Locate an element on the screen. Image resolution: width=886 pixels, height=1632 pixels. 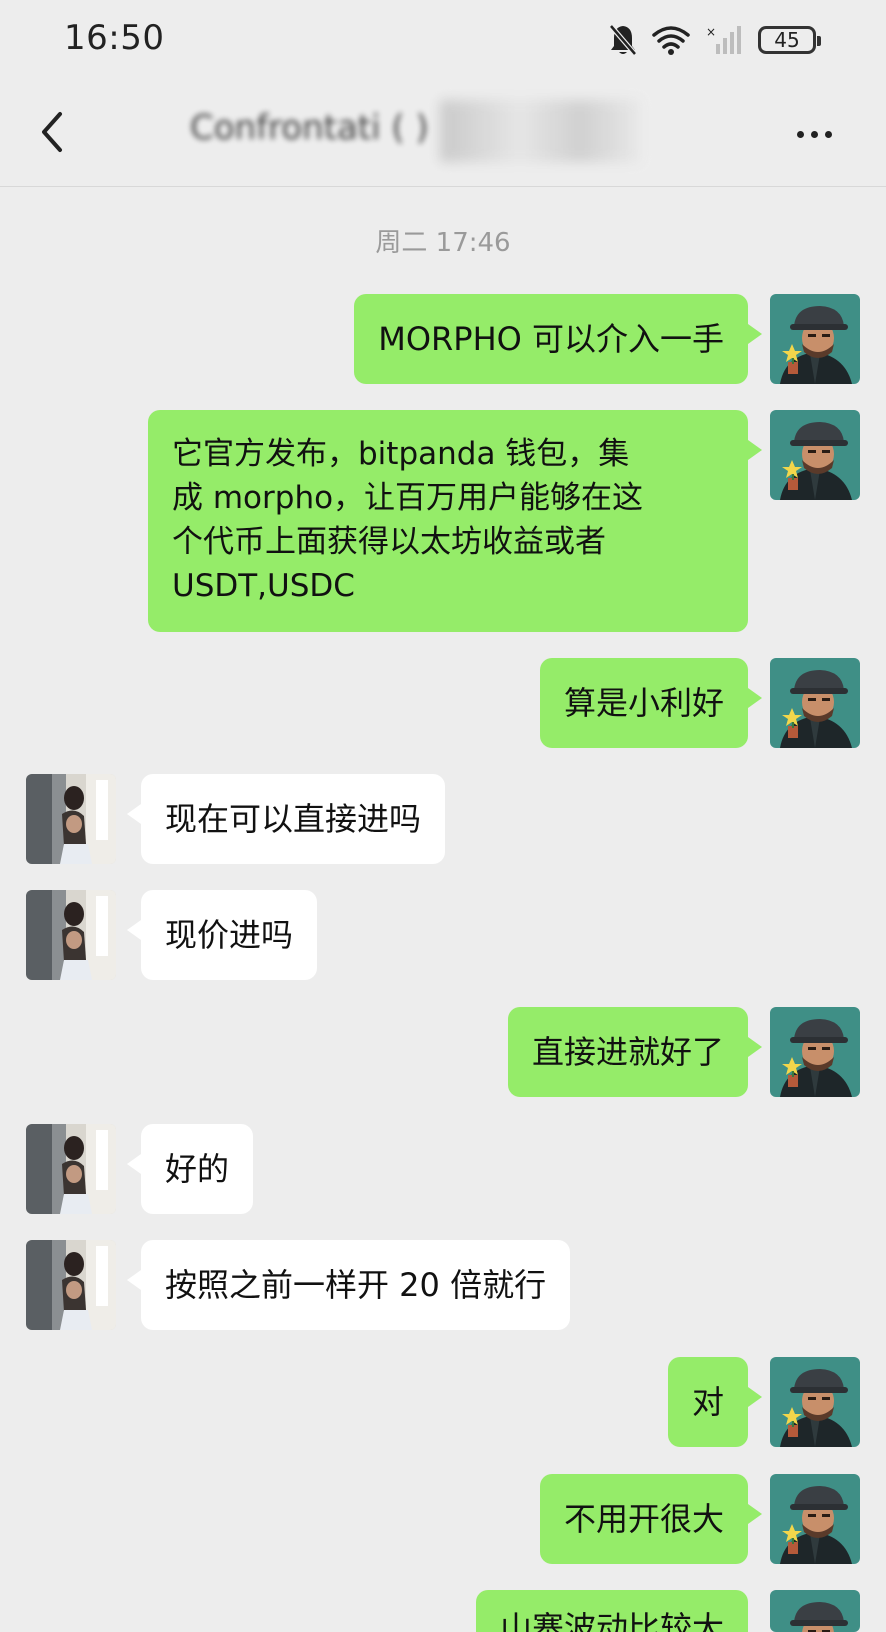
back-button is located at coordinates (52, 132).